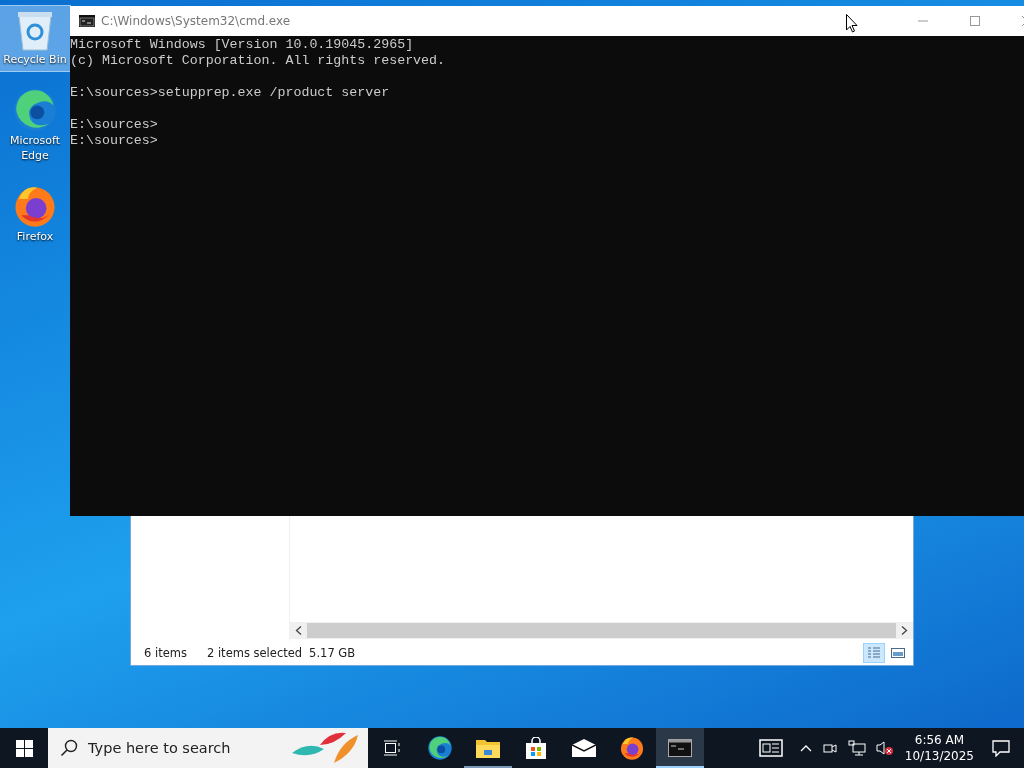  I want to click on item-count: 6 items, so click(165, 653).